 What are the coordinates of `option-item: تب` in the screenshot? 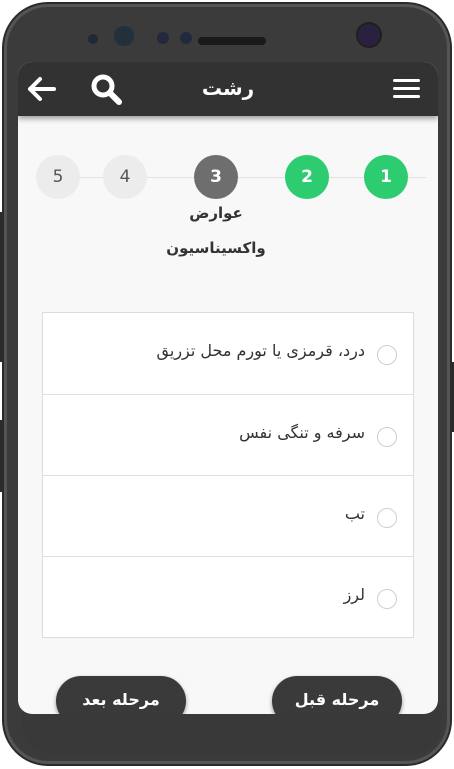 It's located at (228, 516).